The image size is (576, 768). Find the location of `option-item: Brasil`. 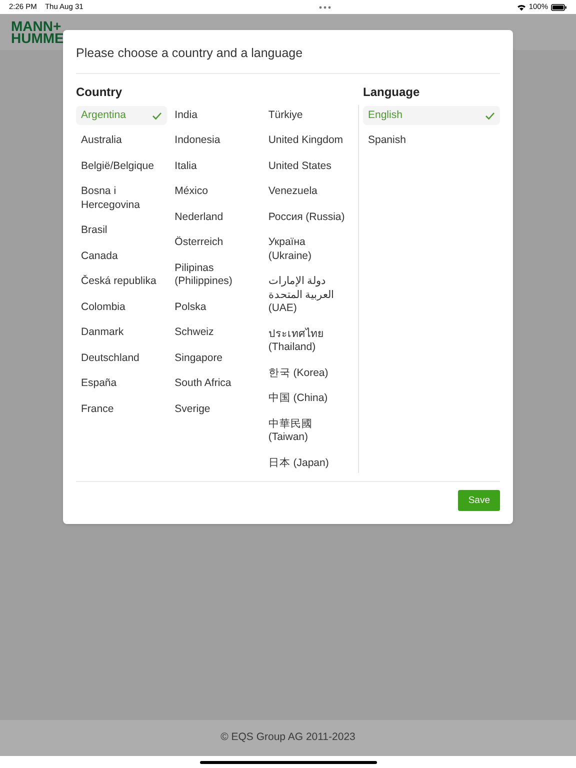

option-item: Brasil is located at coordinates (121, 231).